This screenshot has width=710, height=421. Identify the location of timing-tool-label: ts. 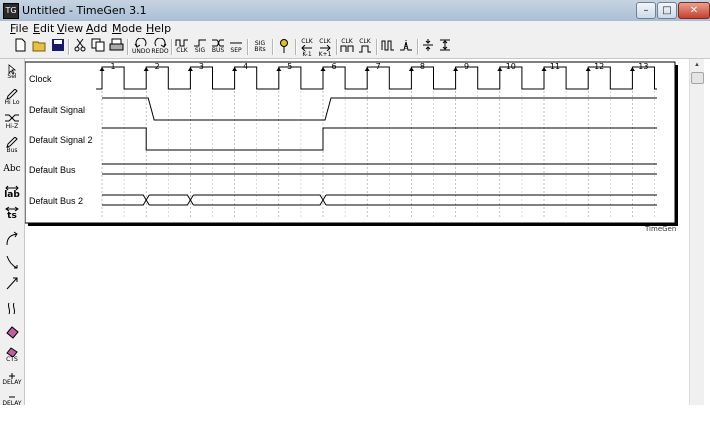
(12, 216).